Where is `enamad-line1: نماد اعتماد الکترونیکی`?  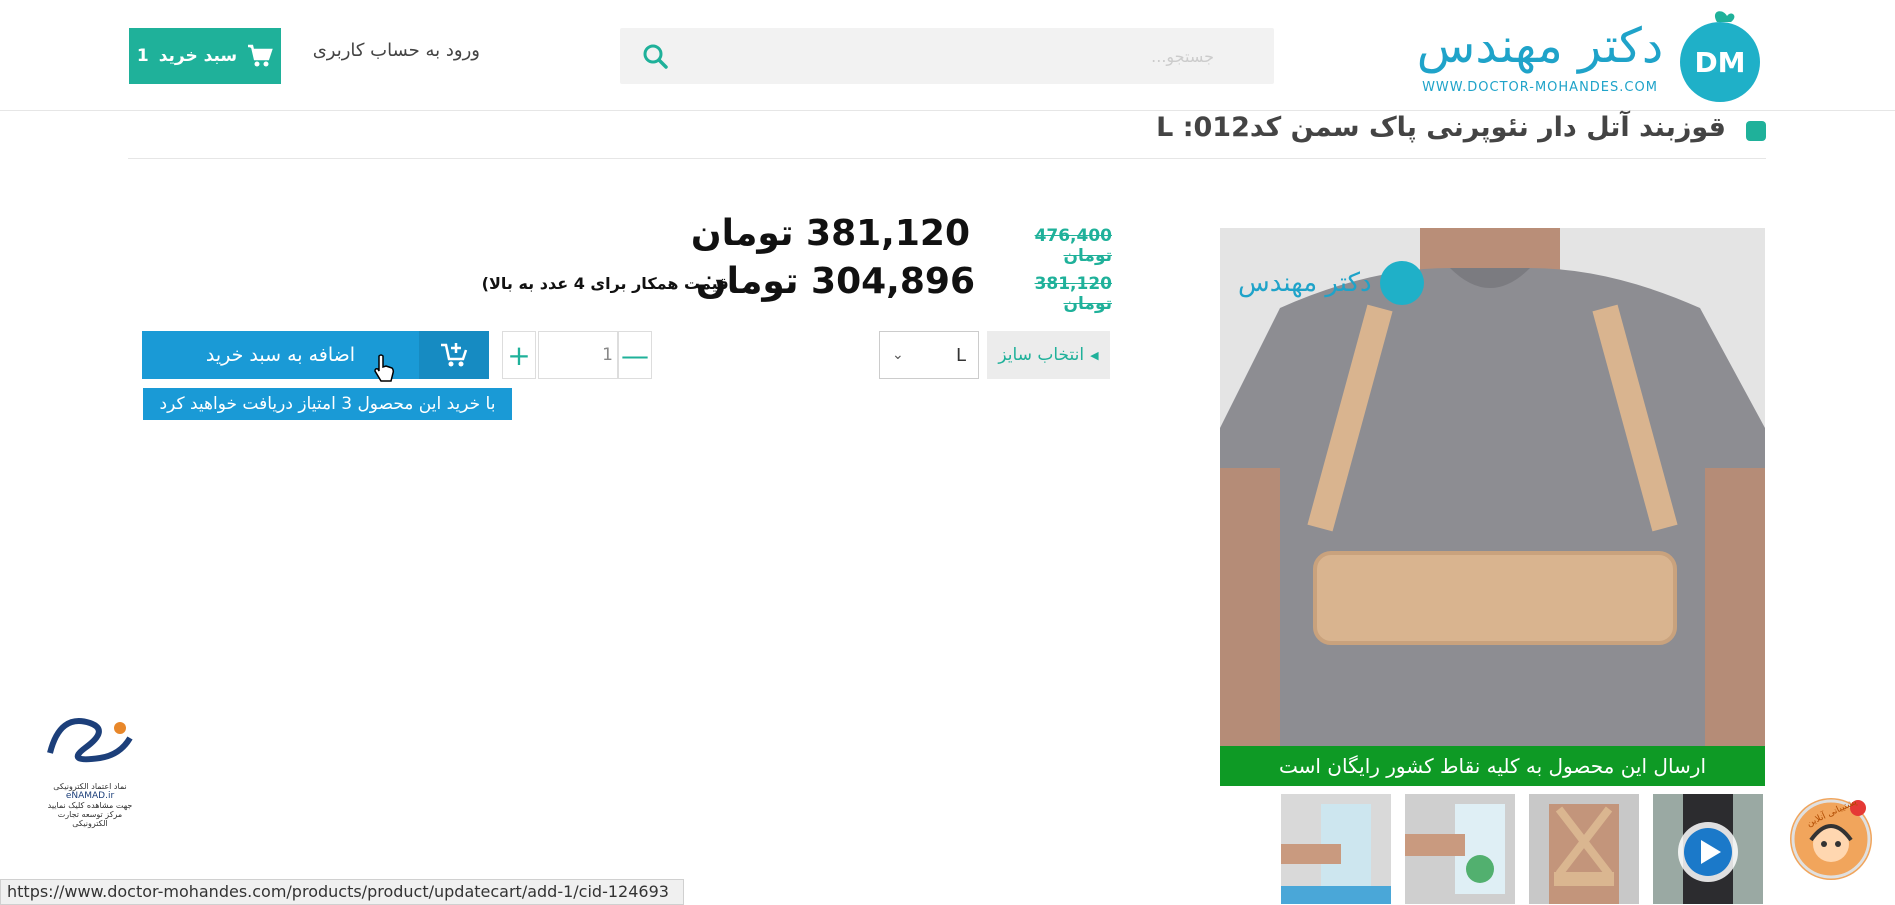 enamad-line1: نماد اعتماد الکترونیکی is located at coordinates (90, 786).